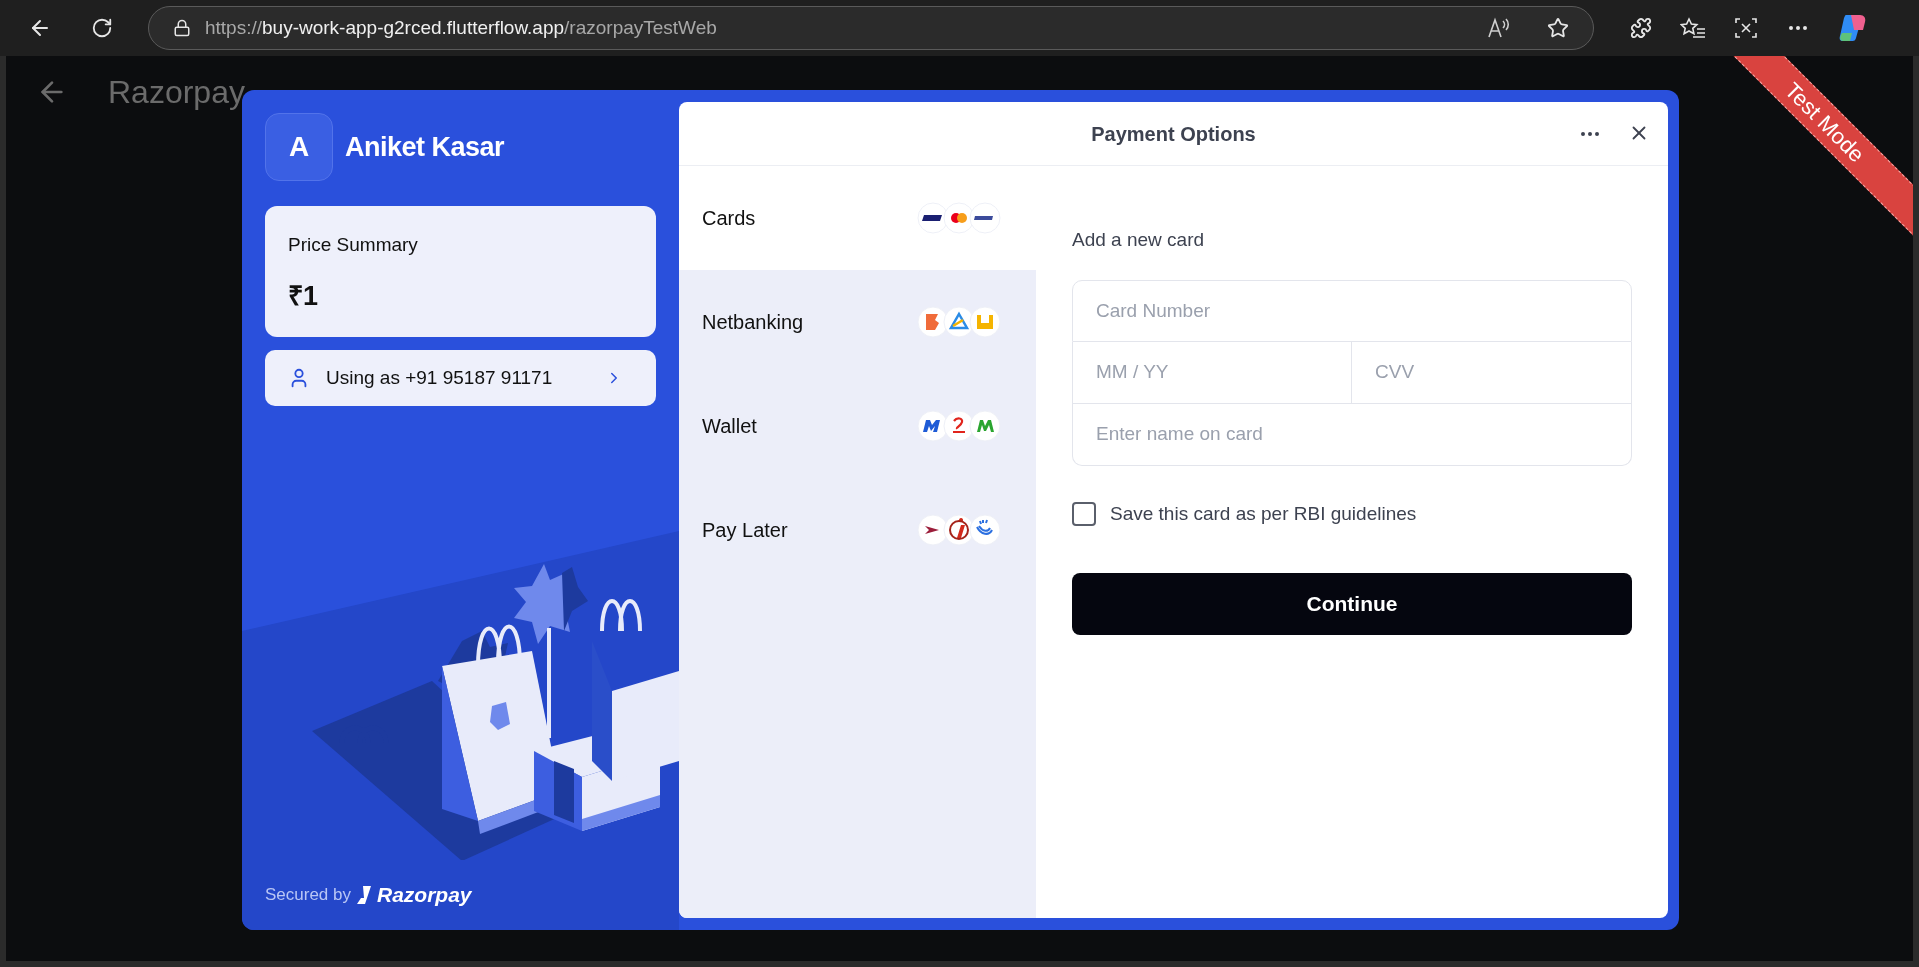 The width and height of the screenshot is (1919, 967). What do you see at coordinates (304, 296) in the screenshot?
I see `price-amount: ₹1` at bounding box center [304, 296].